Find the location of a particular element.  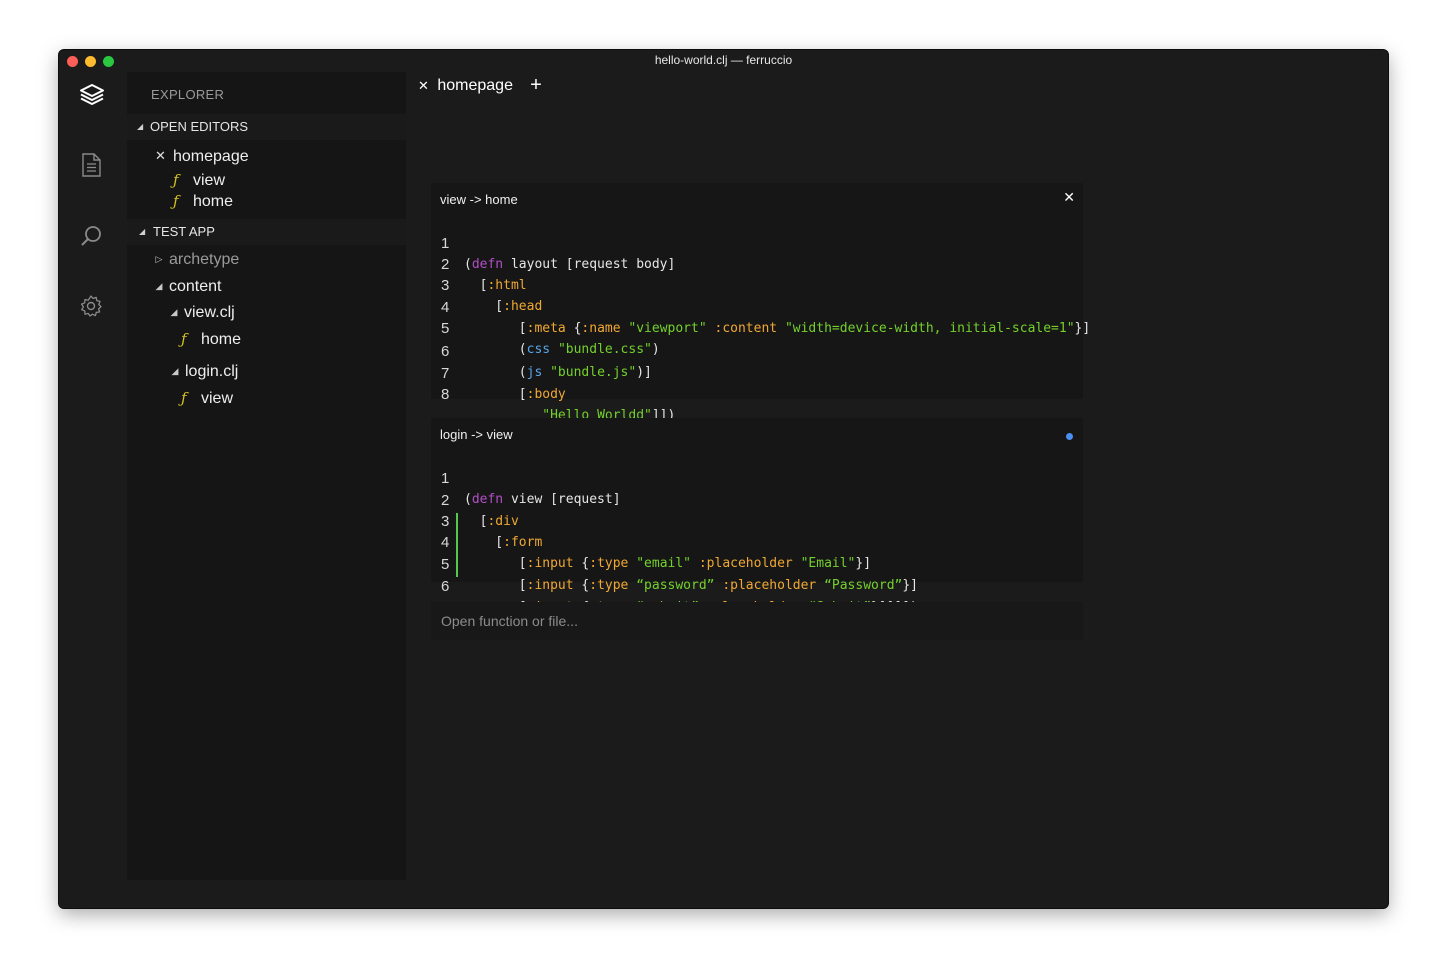

settings-icon is located at coordinates (91, 306).